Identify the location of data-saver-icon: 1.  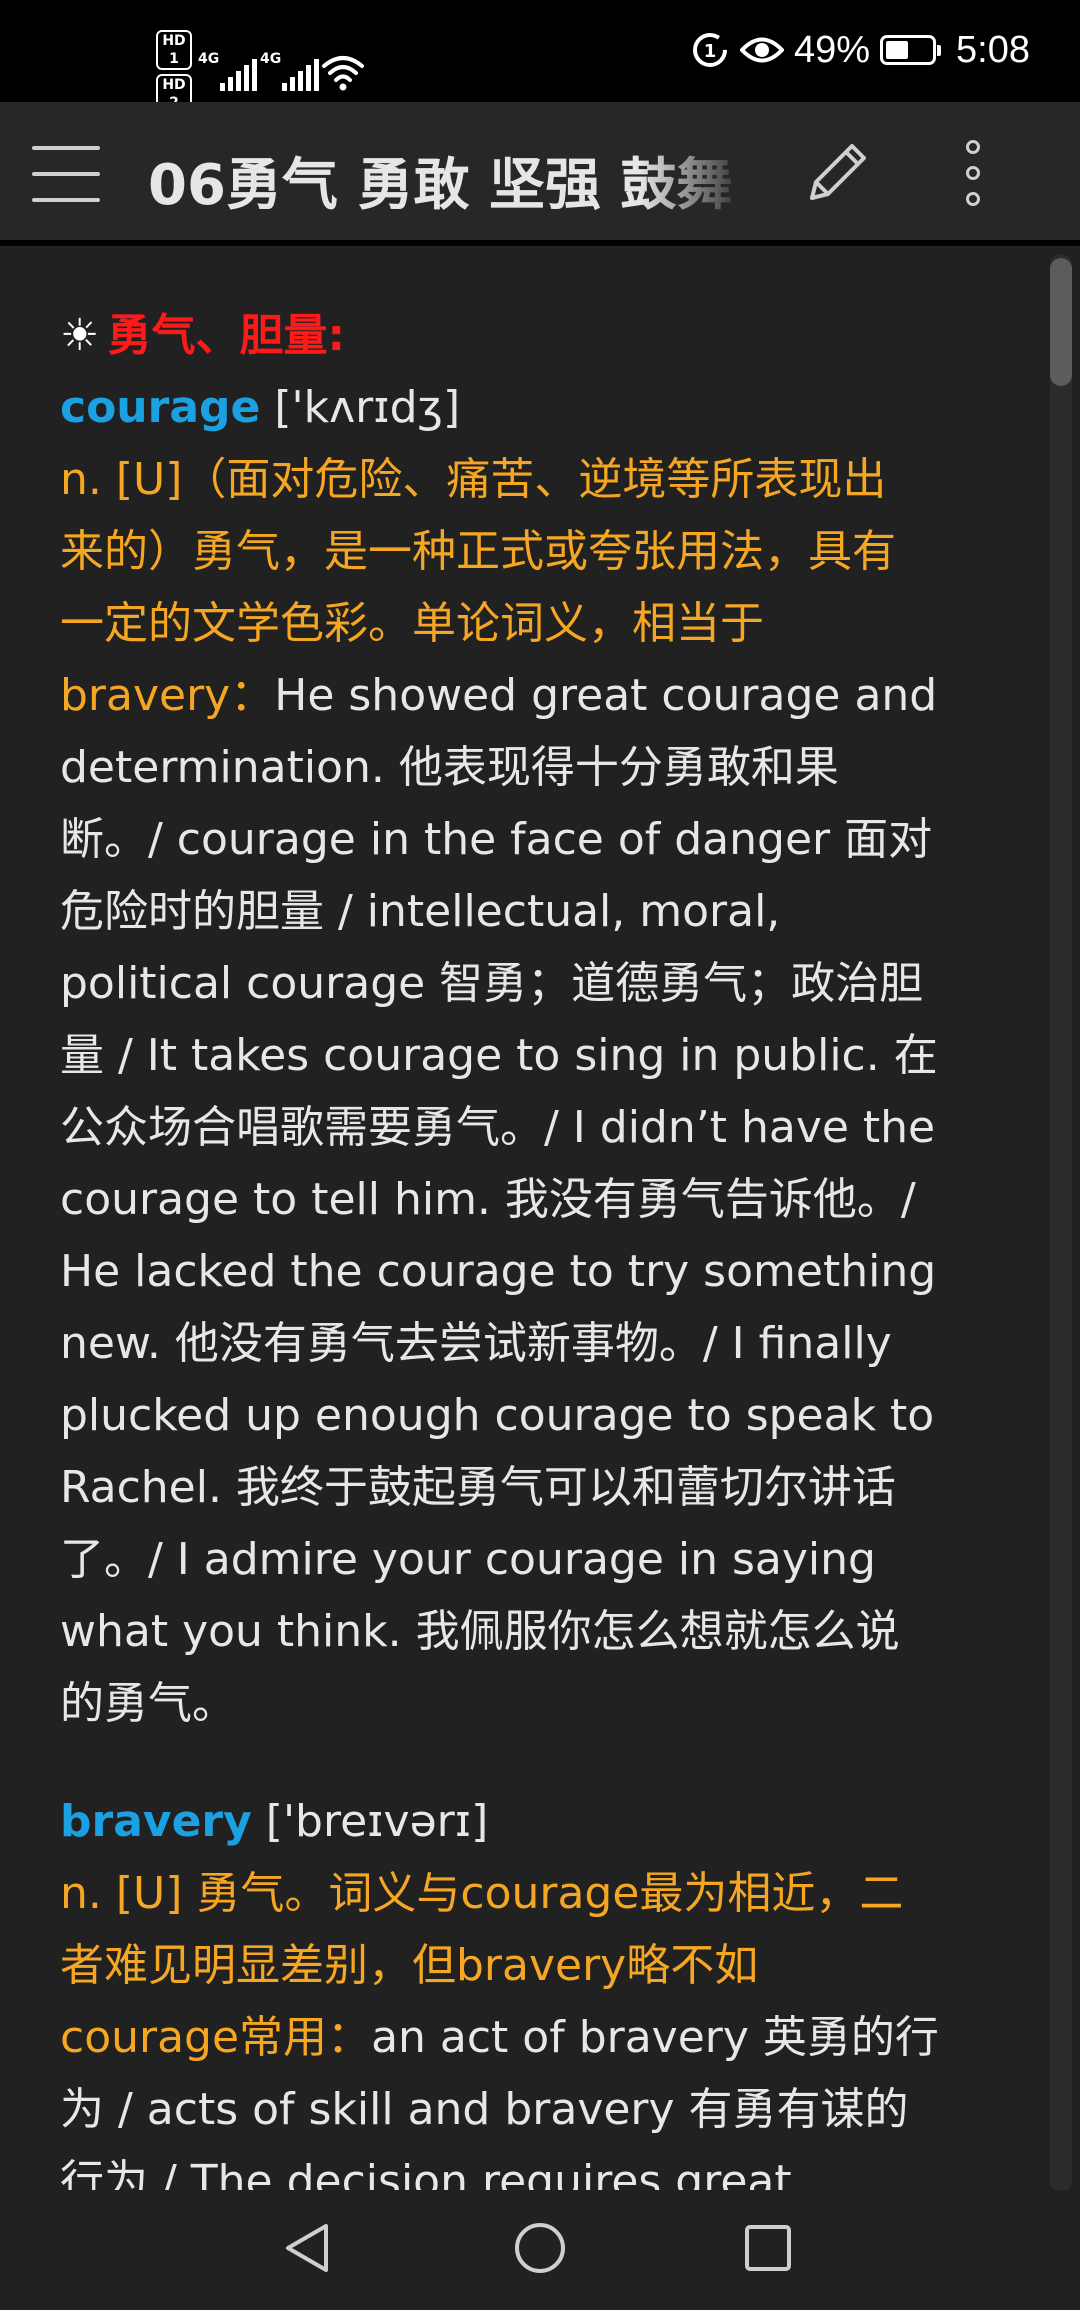
(709, 50).